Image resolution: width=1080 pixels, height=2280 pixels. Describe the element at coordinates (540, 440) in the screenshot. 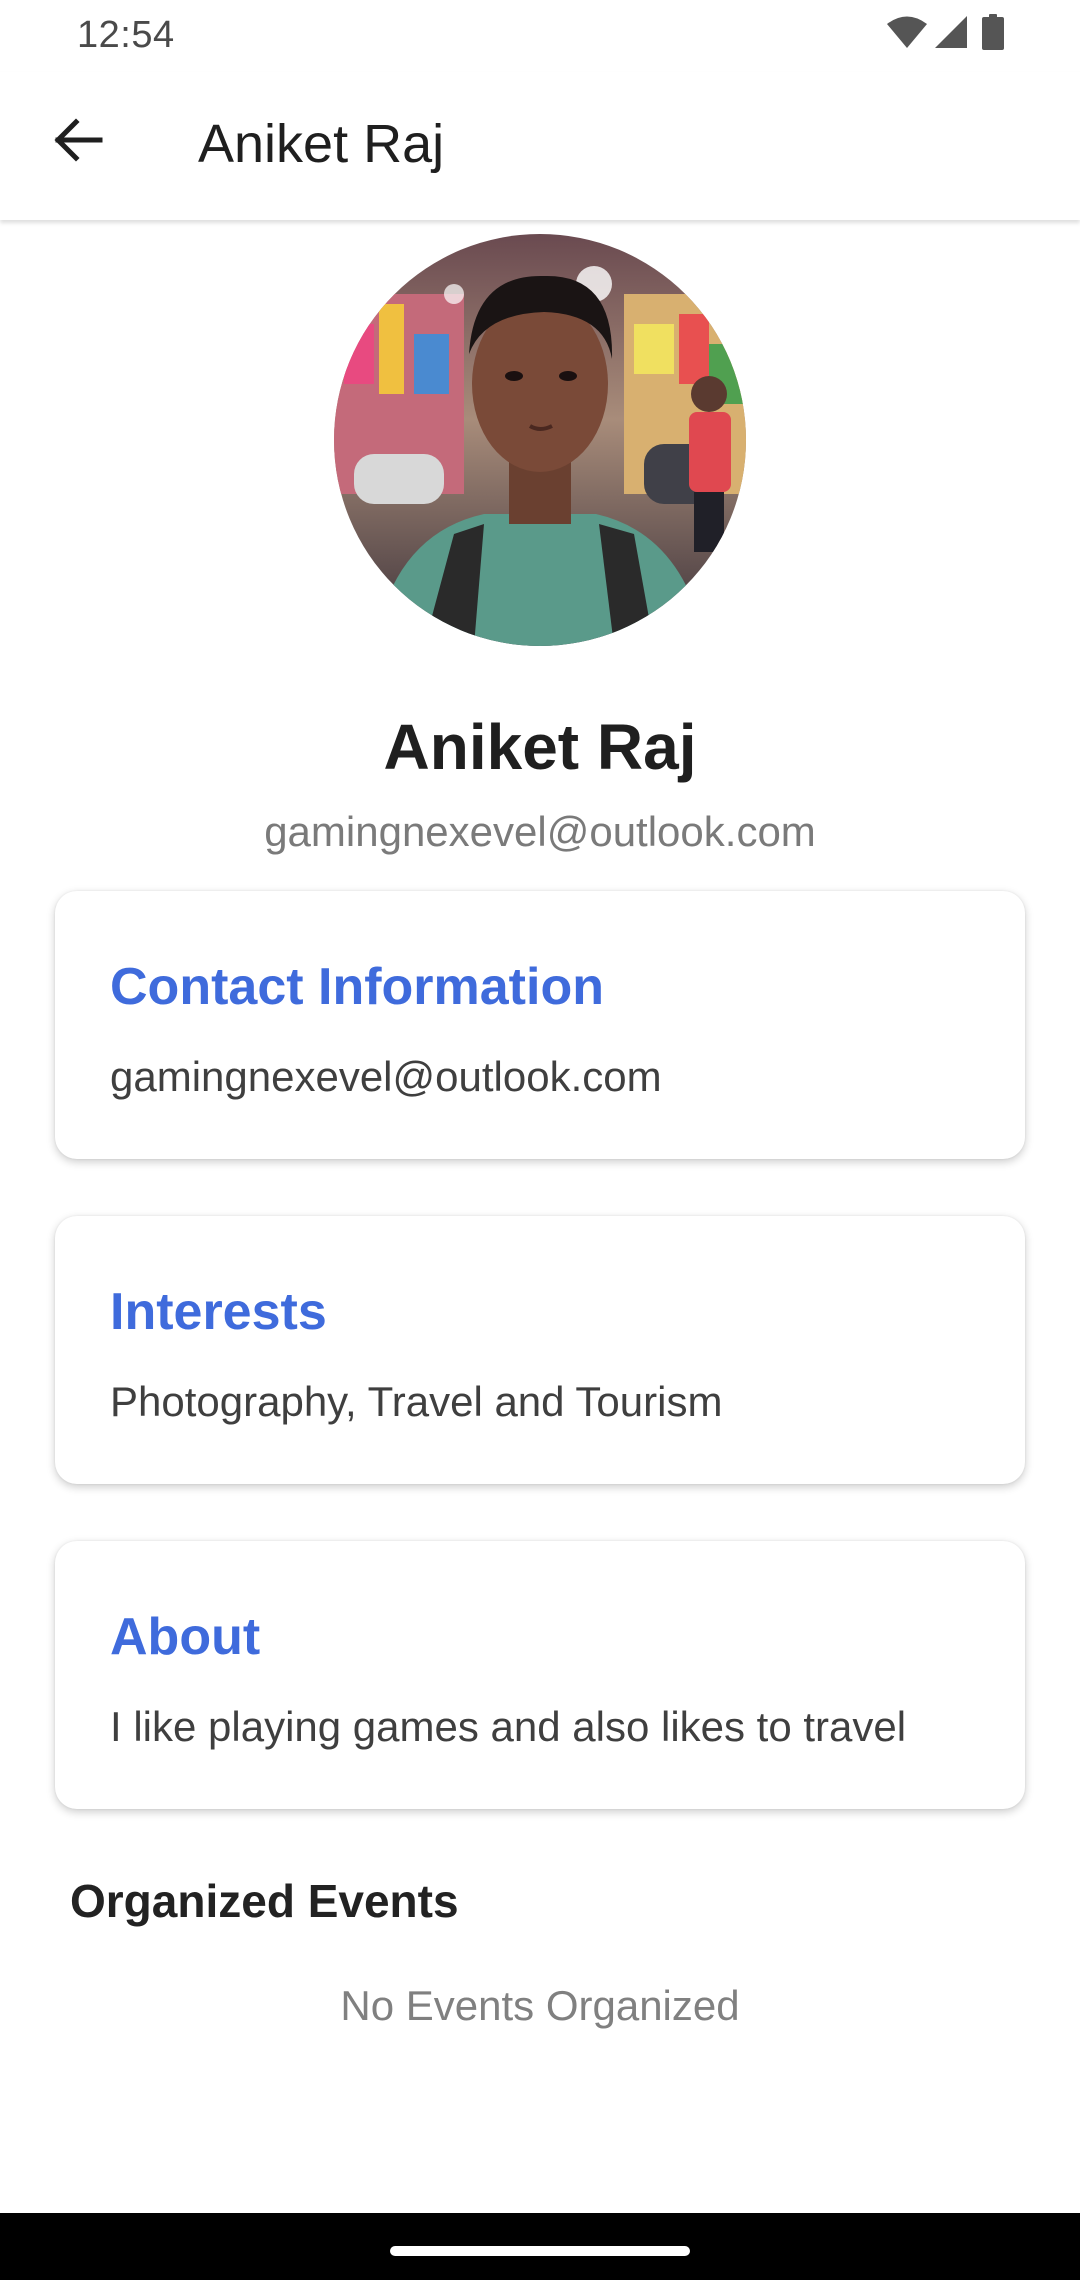

I see `avatar` at that location.